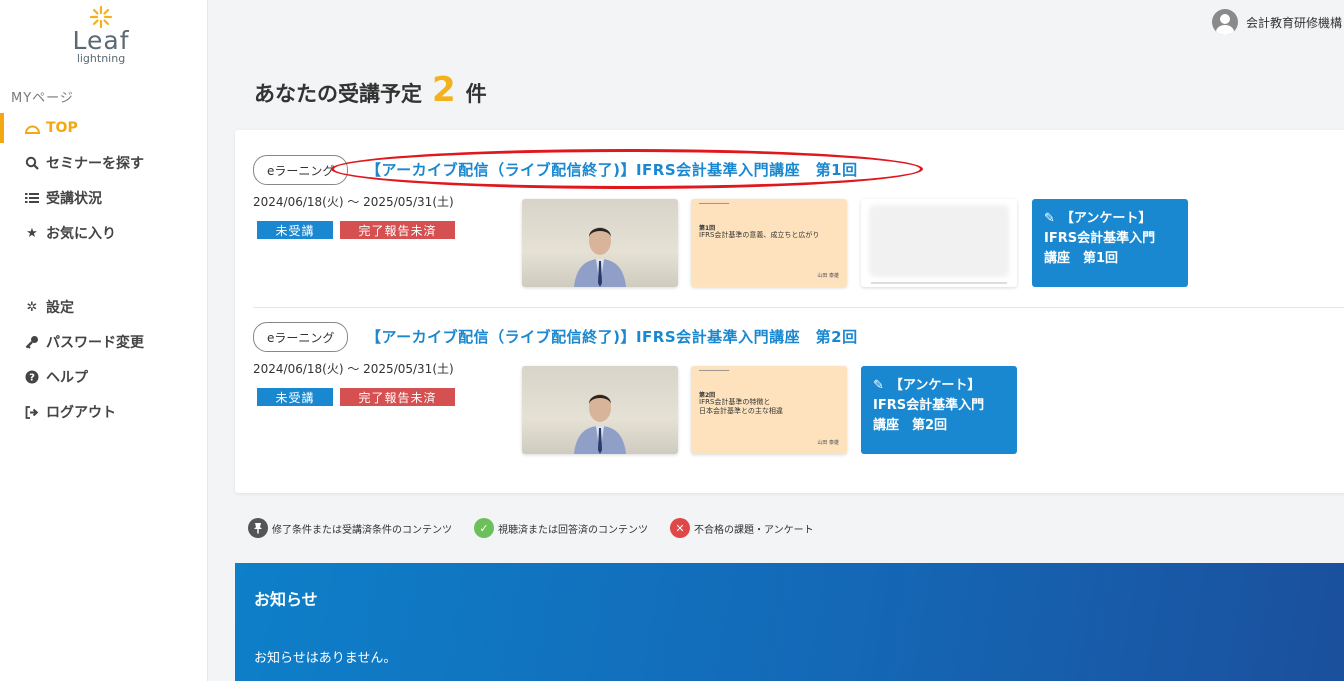  What do you see at coordinates (32, 163) in the screenshot?
I see `search-icon` at bounding box center [32, 163].